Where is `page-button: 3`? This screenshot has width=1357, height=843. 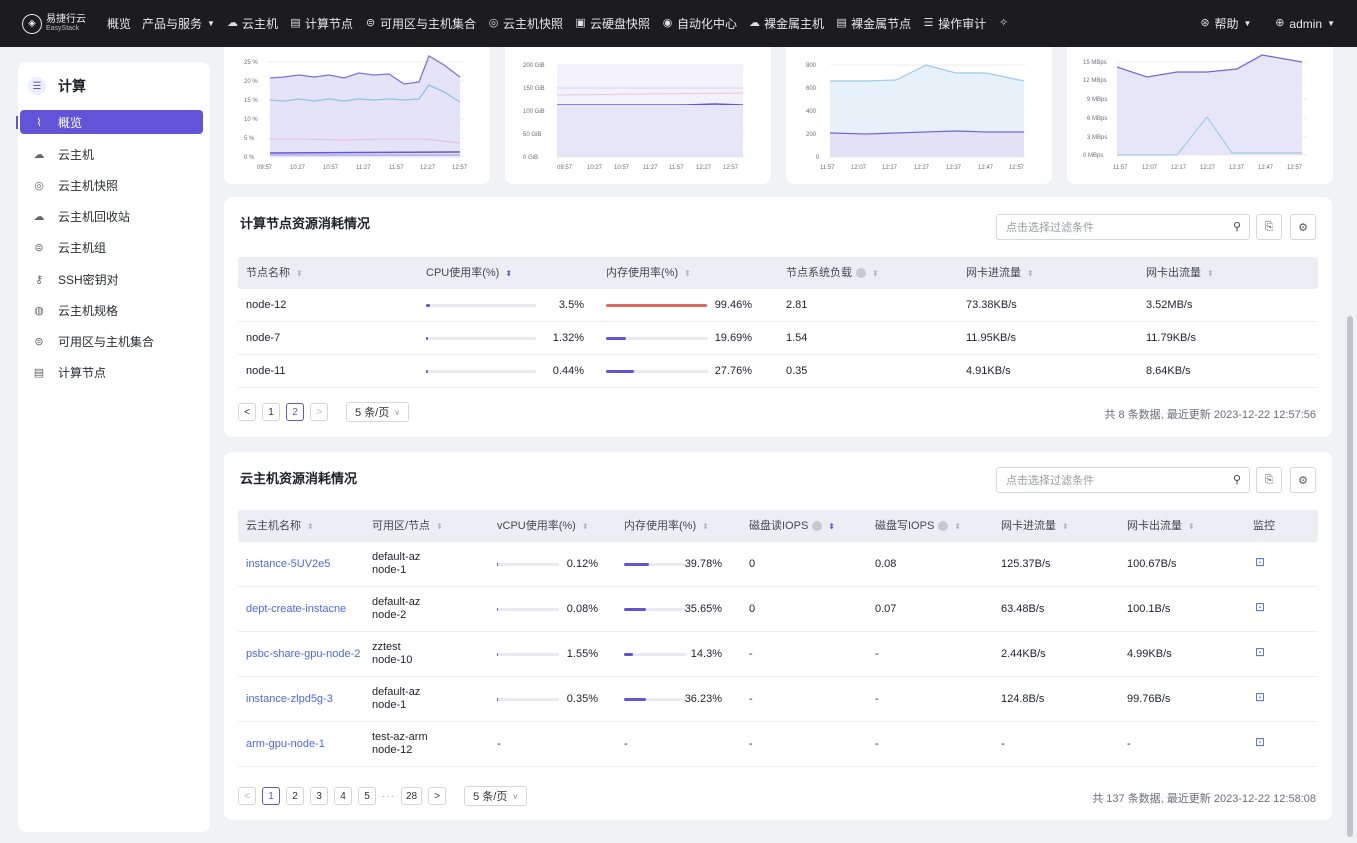 page-button: 3 is located at coordinates (319, 796).